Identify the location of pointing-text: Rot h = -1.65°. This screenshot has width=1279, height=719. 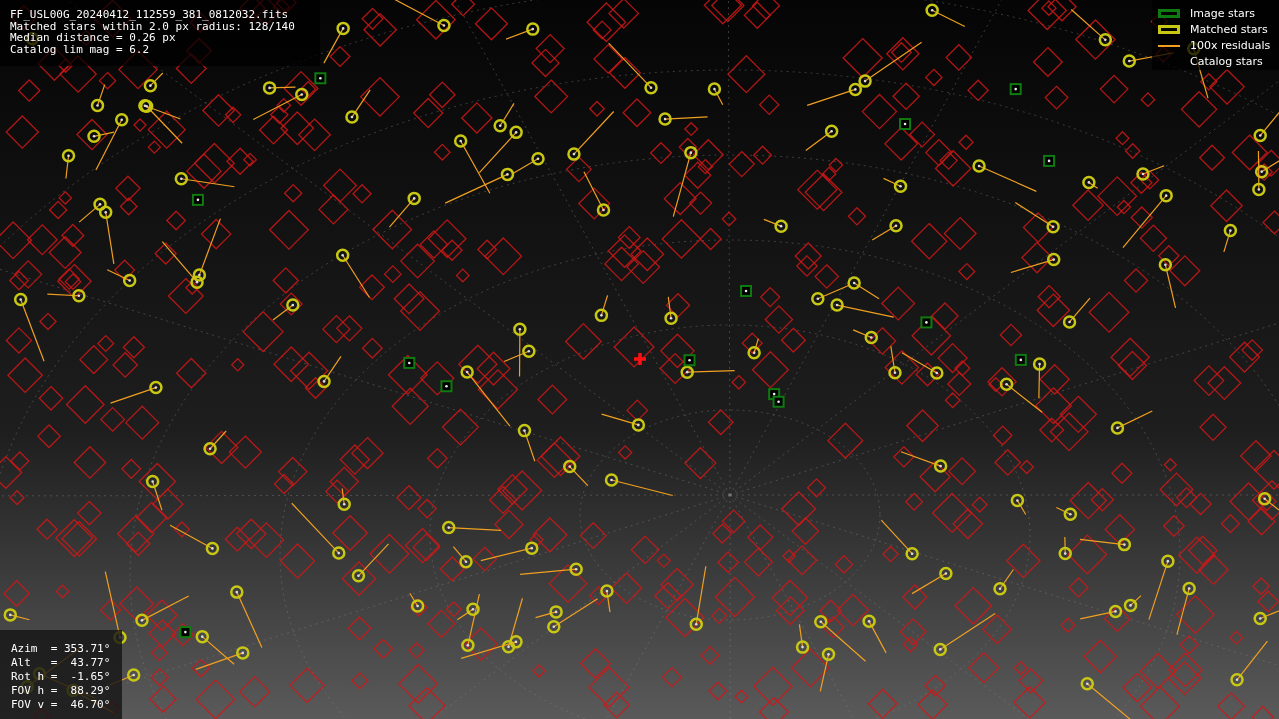
(61, 677).